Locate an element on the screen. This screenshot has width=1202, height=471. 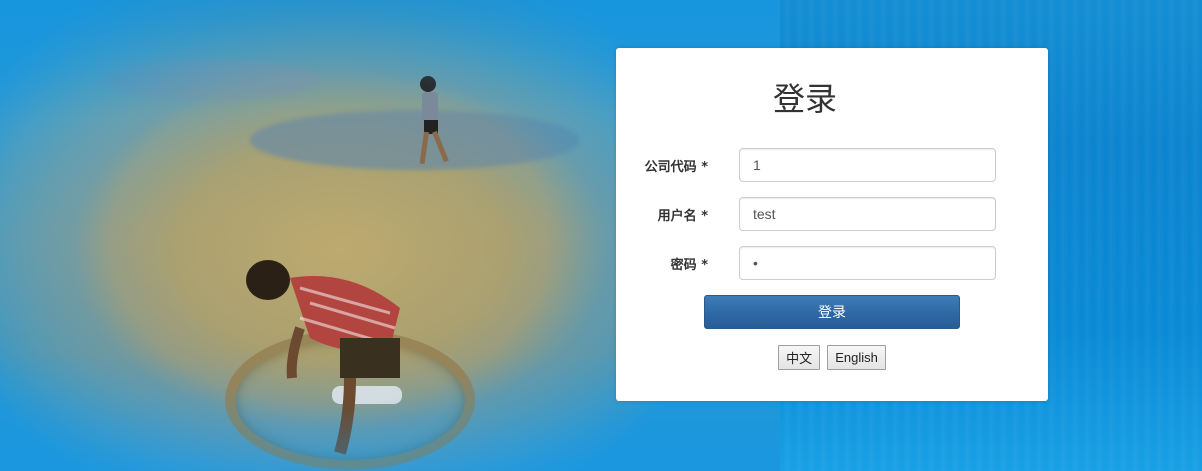
username-label: 用户名 * is located at coordinates (682, 216).